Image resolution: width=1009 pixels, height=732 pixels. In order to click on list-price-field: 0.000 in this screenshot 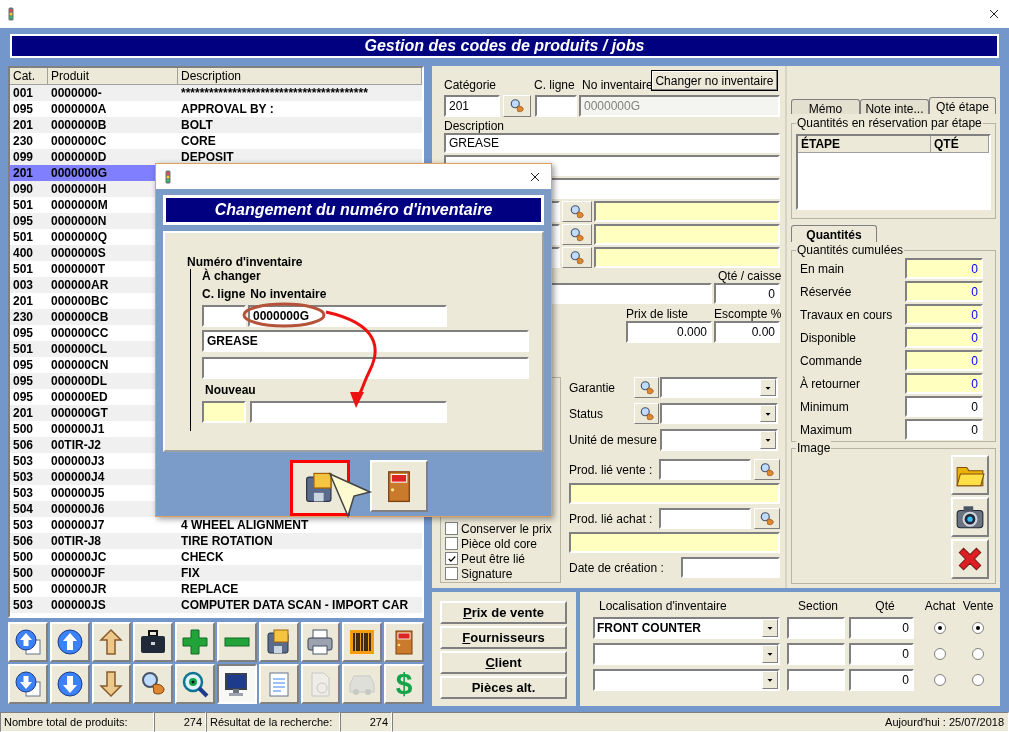, I will do `click(669, 332)`.